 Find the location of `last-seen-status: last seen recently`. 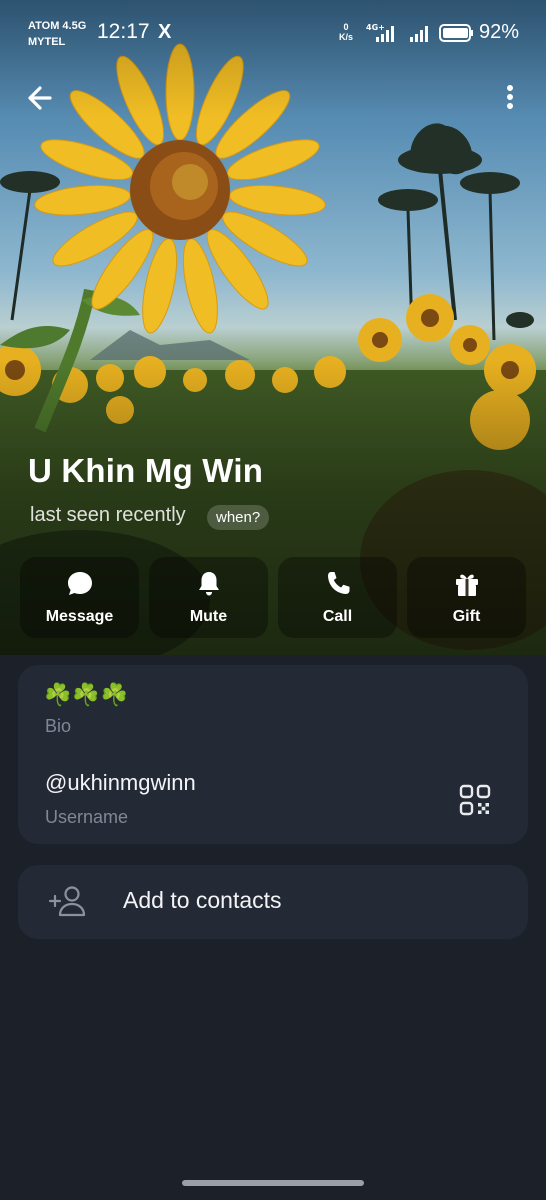

last-seen-status: last seen recently is located at coordinates (108, 515).